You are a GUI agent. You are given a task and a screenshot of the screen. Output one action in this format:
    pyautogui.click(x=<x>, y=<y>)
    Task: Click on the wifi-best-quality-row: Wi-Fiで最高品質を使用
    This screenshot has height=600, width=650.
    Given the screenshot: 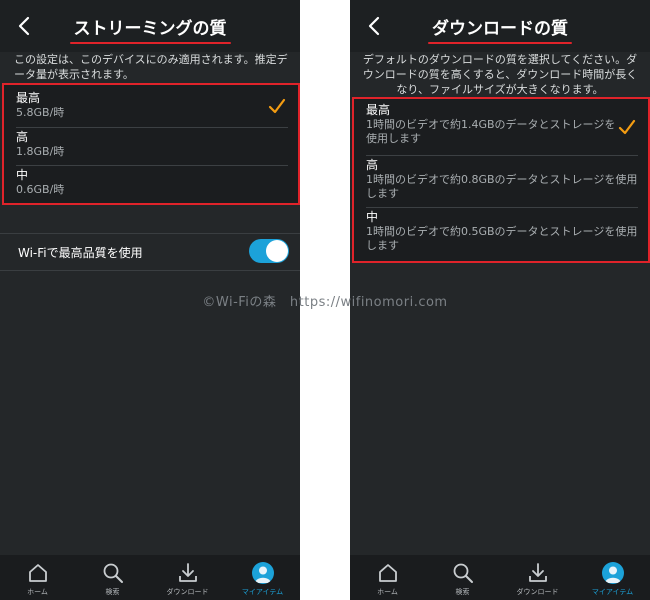 What is the action you would take?
    pyautogui.click(x=150, y=252)
    